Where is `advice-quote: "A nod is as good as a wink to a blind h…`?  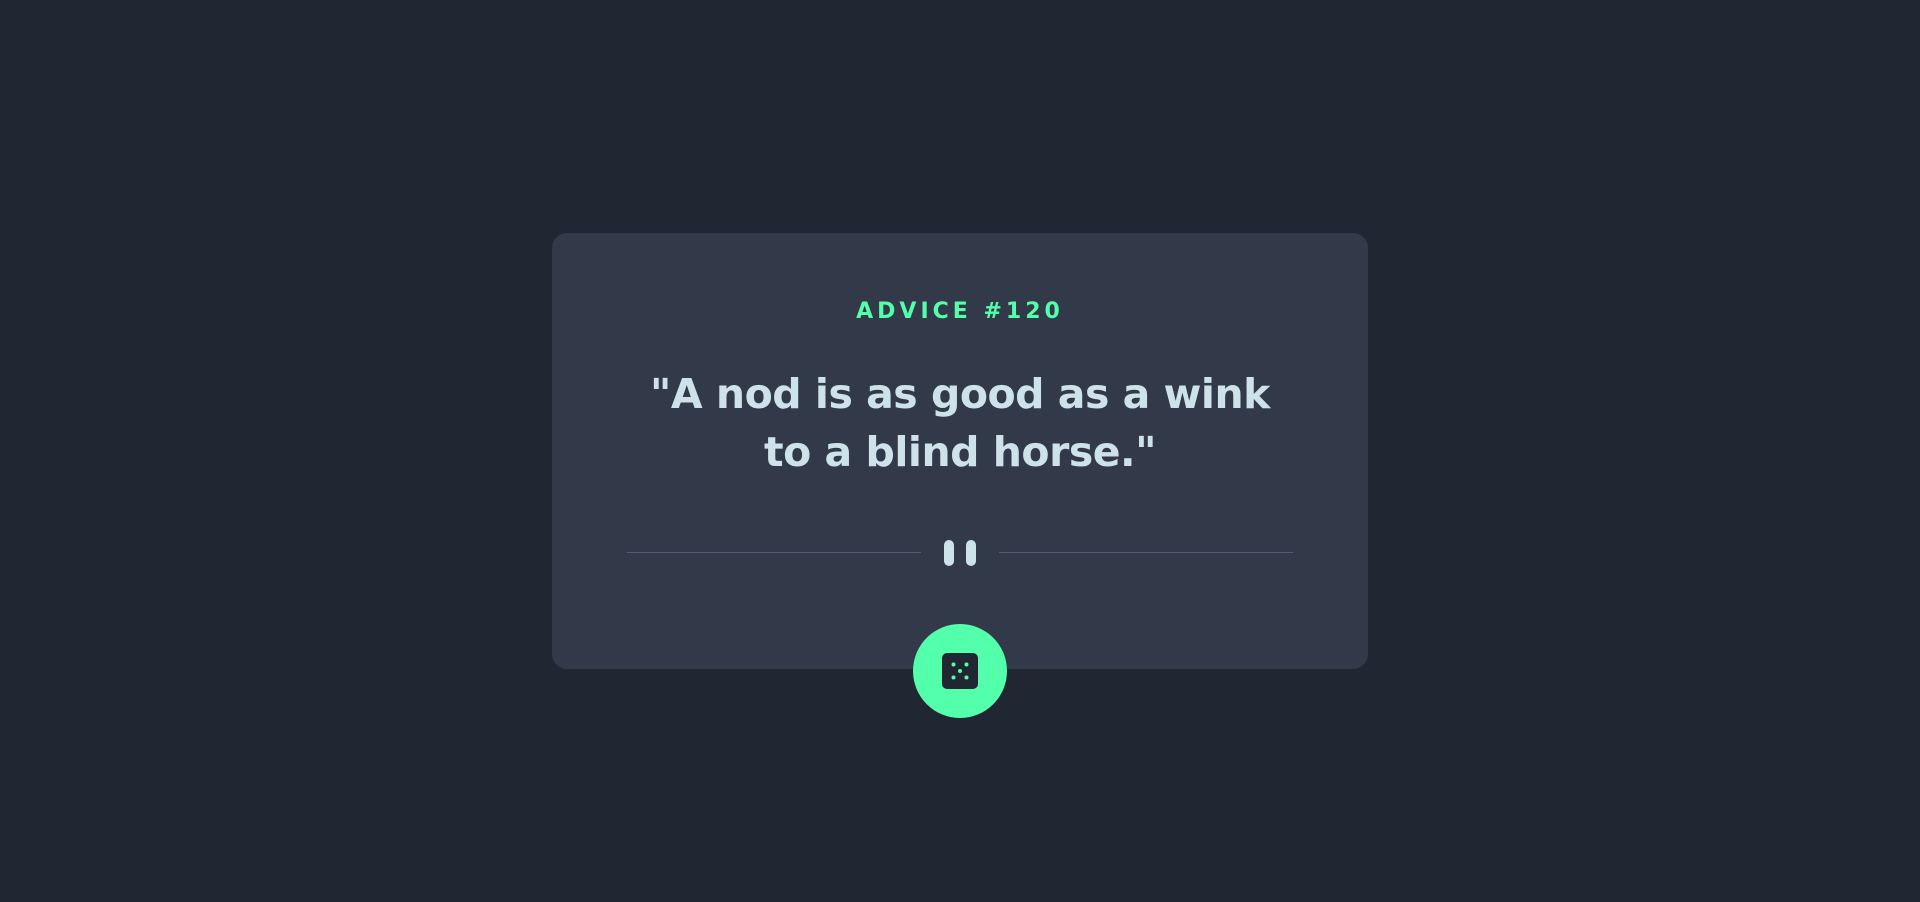
advice-quote: "A nod is as good as a wink to a blind h… is located at coordinates (960, 423).